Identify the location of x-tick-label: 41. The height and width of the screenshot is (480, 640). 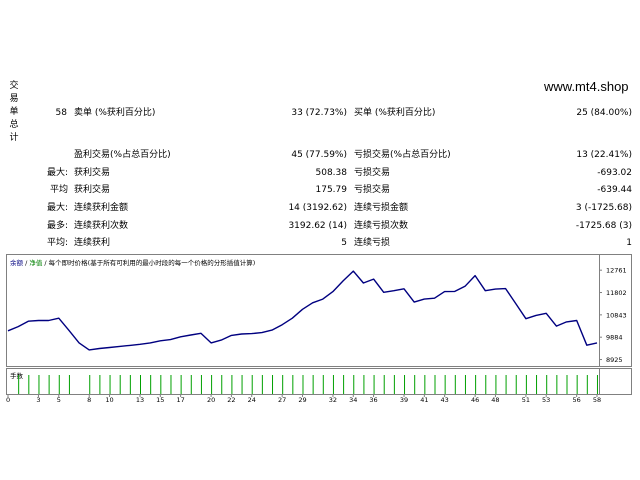
(424, 399).